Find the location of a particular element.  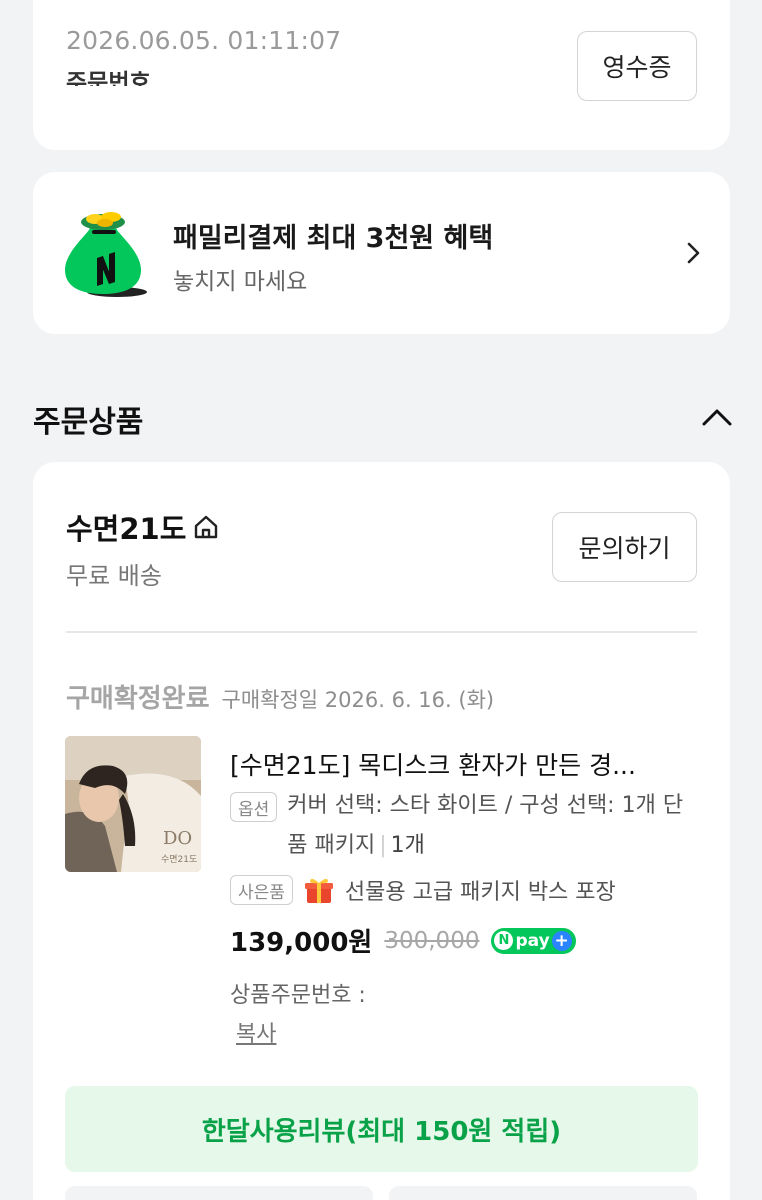

money-bag-icon is located at coordinates (106, 254).